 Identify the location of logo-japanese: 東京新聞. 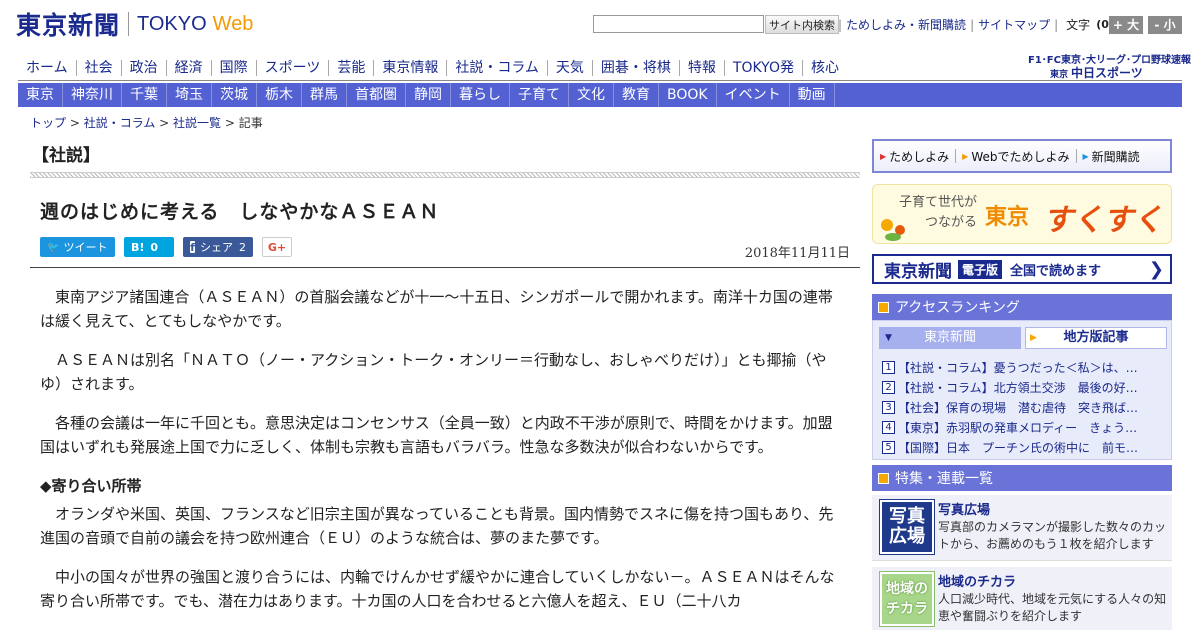
(68, 25).